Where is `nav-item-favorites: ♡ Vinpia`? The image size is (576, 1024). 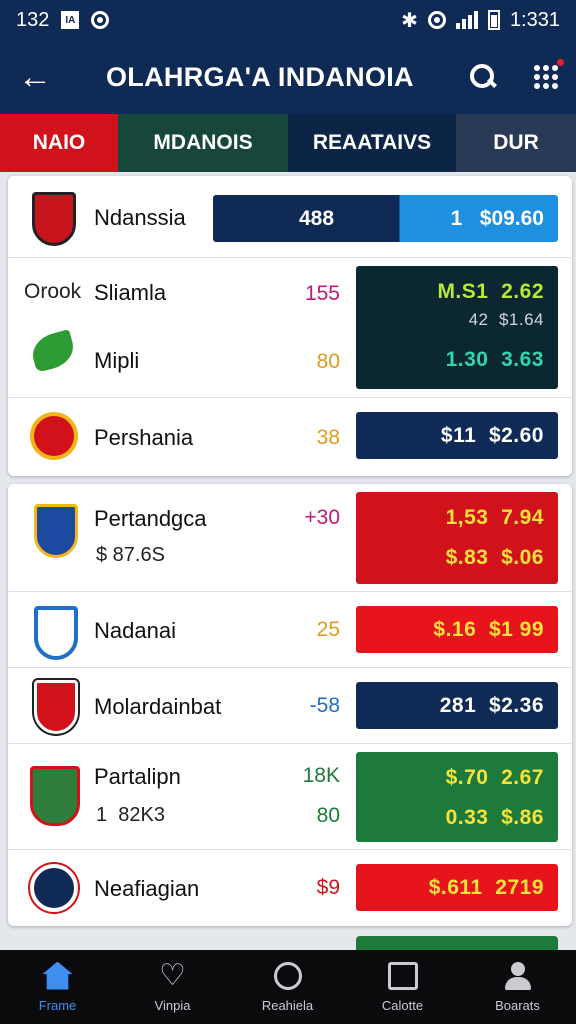
nav-item-favorites: ♡ Vinpia is located at coordinates (172, 987).